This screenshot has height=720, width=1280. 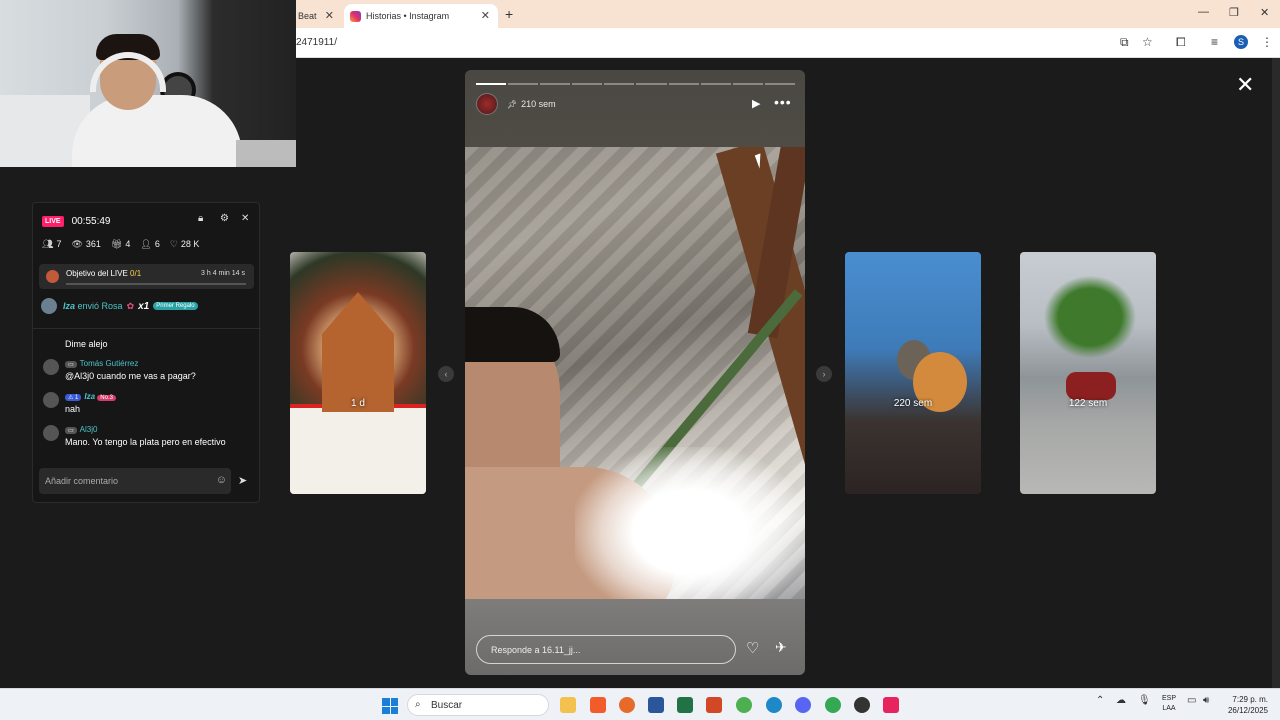 What do you see at coordinates (109, 363) in the screenshot?
I see `chat-username: Tomás Gutiérrez` at bounding box center [109, 363].